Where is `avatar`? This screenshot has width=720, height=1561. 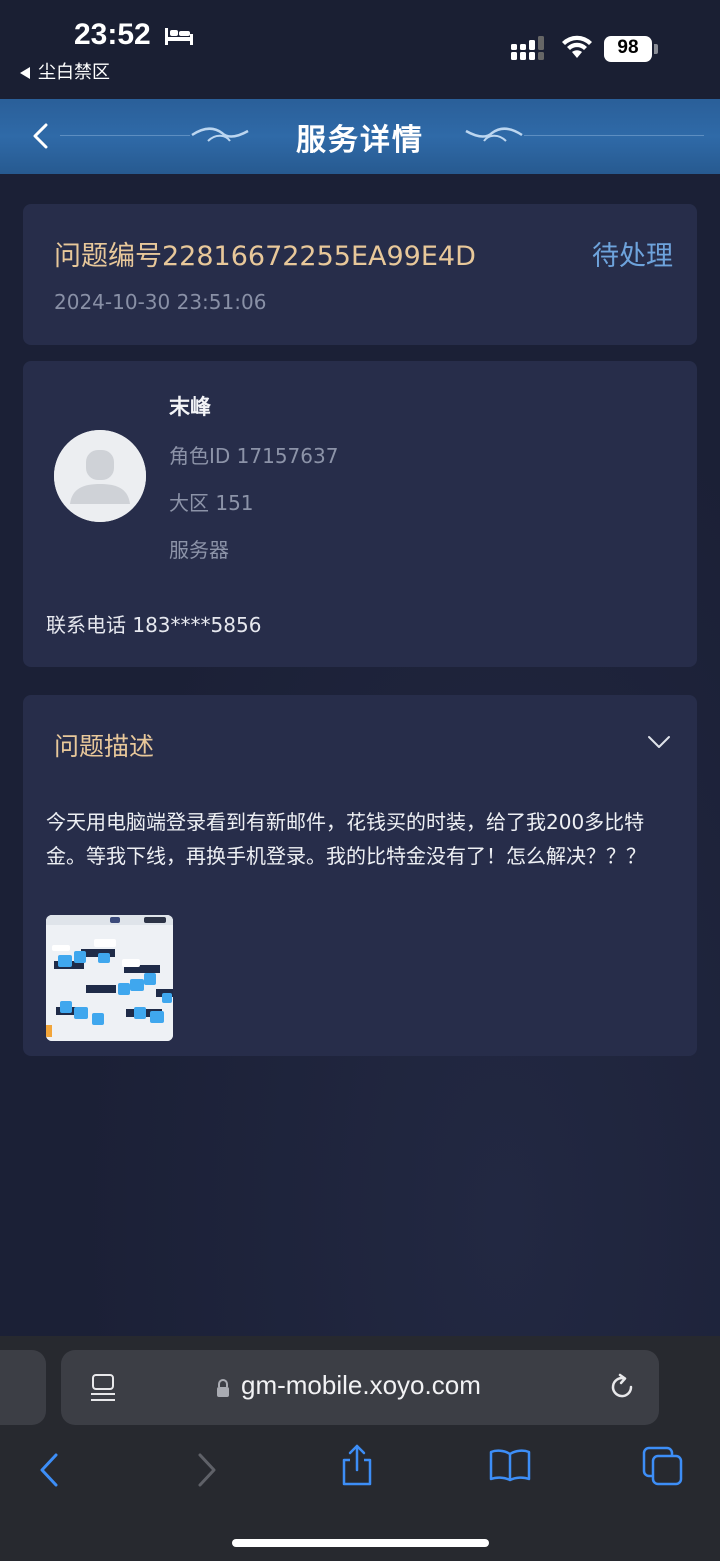 avatar is located at coordinates (100, 476).